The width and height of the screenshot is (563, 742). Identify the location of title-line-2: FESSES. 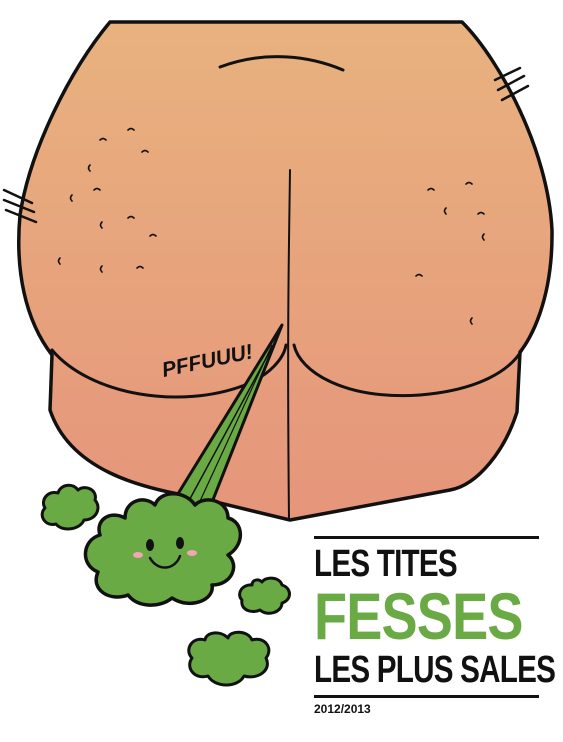
(418, 616).